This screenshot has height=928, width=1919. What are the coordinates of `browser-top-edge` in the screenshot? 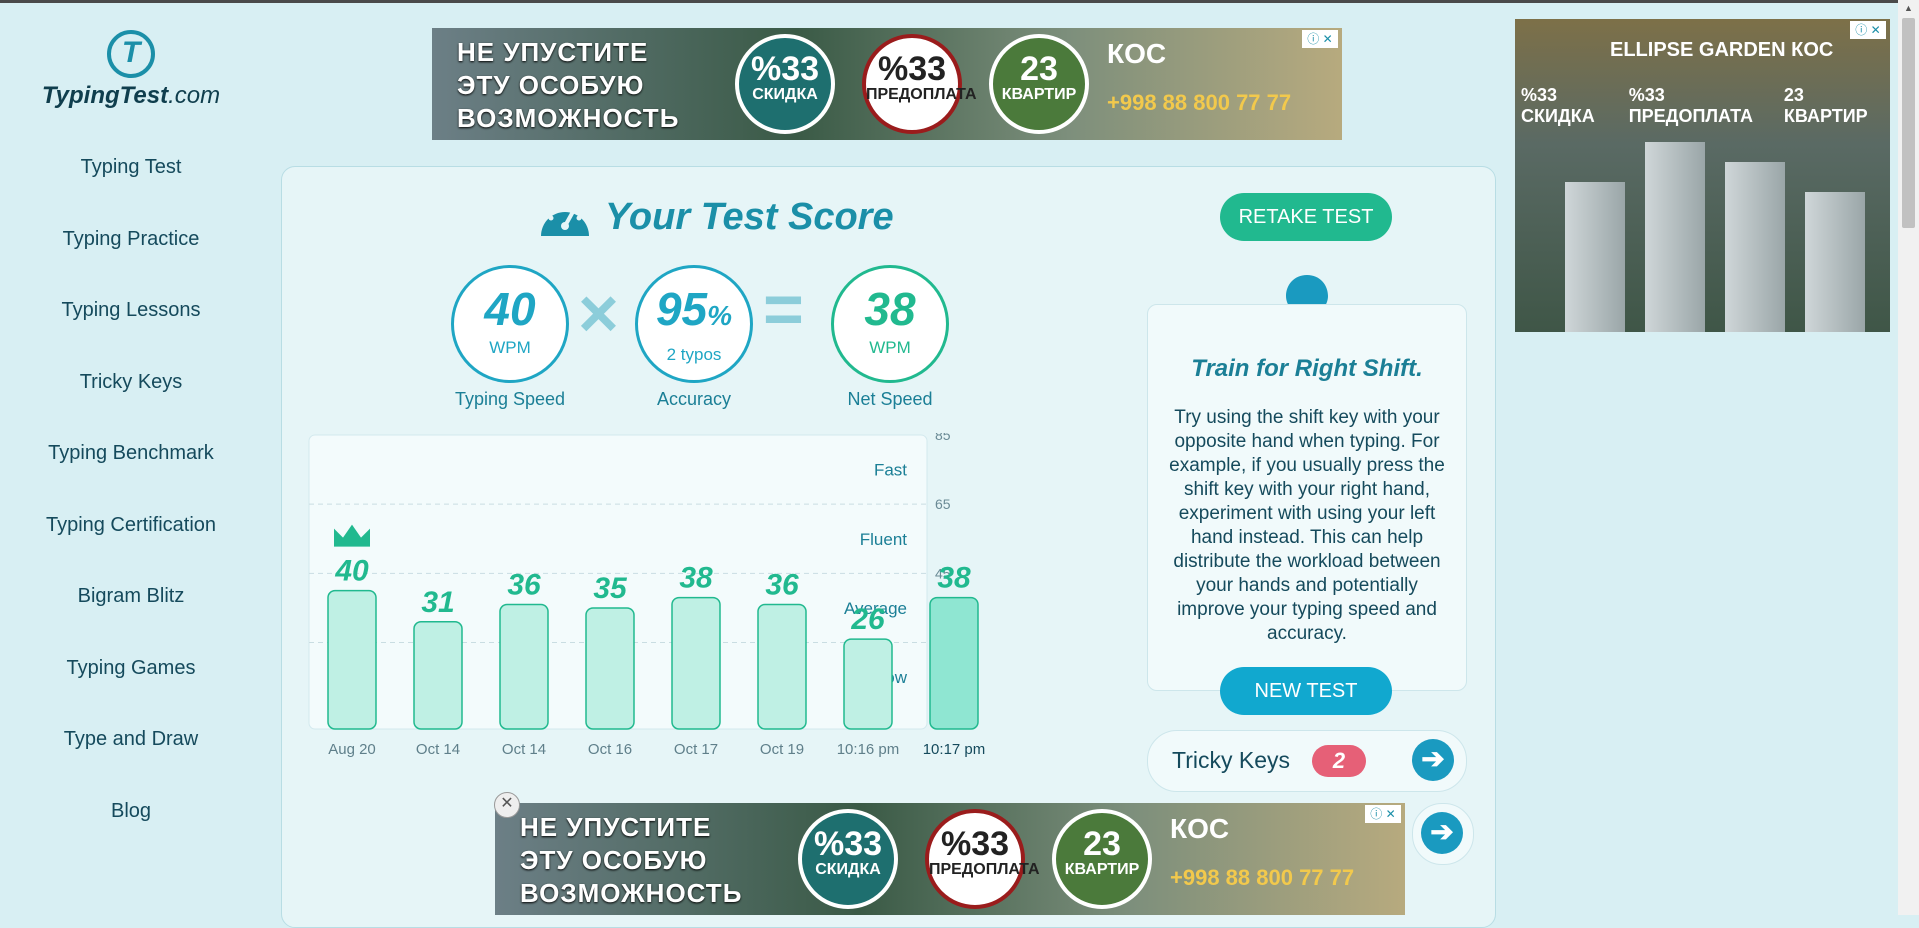 It's located at (959, 1).